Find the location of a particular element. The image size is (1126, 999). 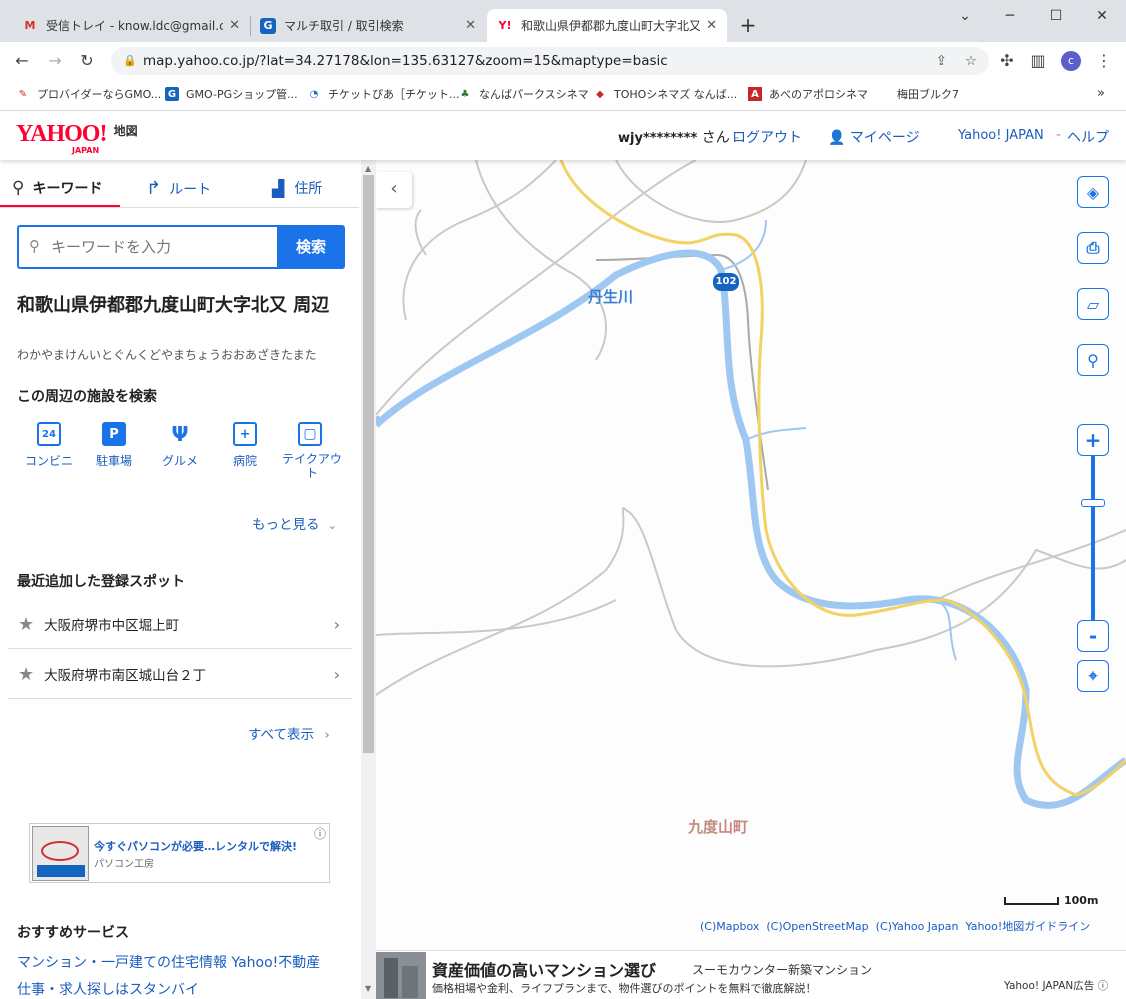

tab-yahoo-map: Y! 和歌山県伊都郡九度山町大字北又 ✕ is located at coordinates (607, 25).